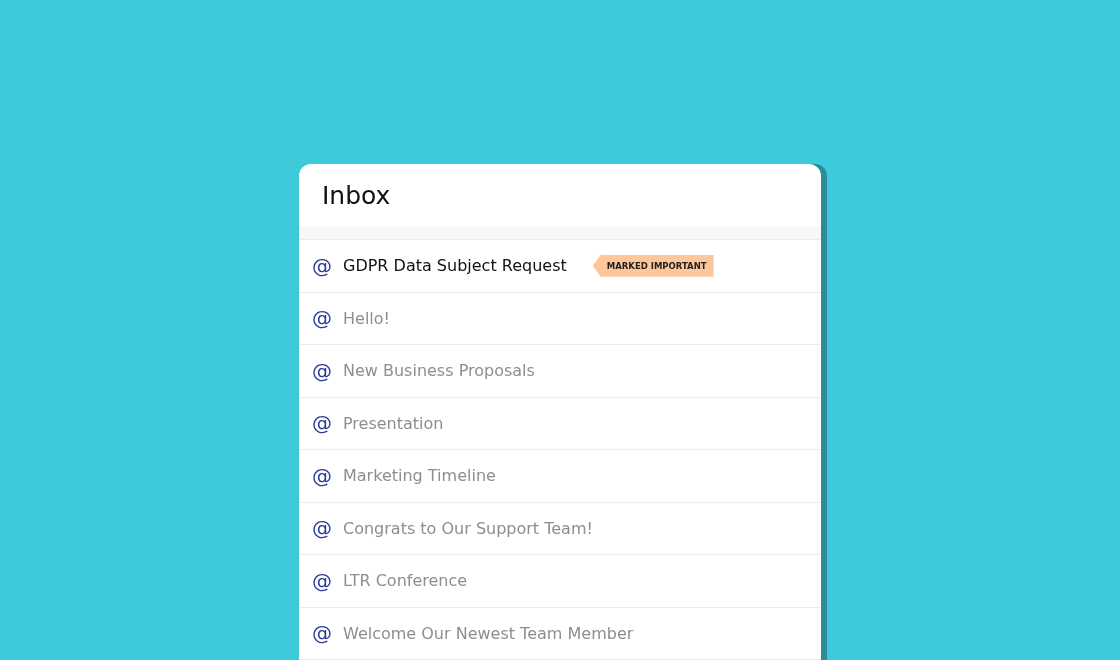  I want to click on message-subject: Hello!, so click(366, 318).